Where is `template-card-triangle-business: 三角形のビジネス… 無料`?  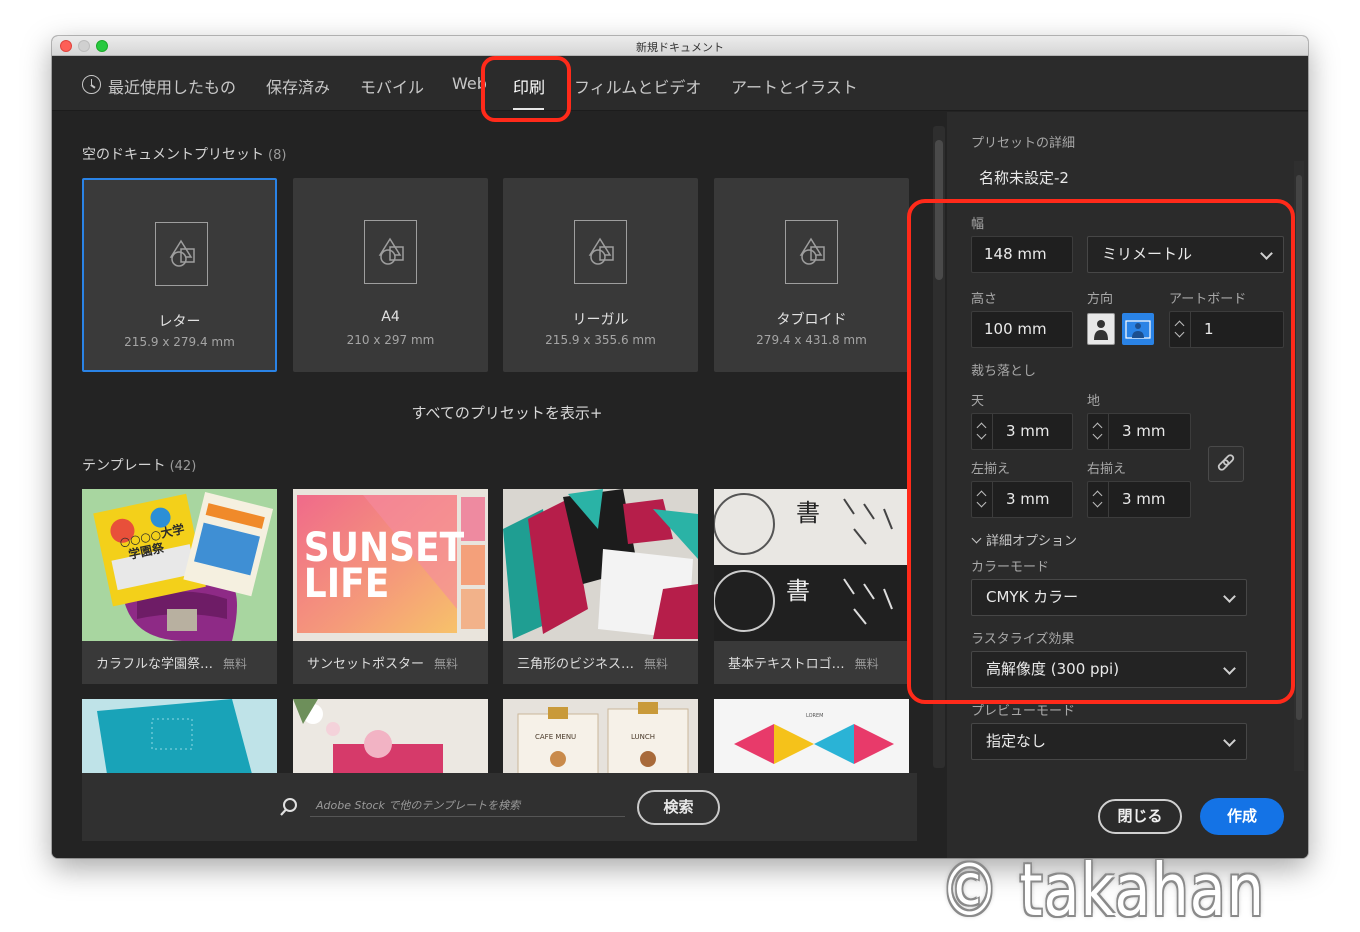 template-card-triangle-business: 三角形のビジネス… 無料 is located at coordinates (600, 586).